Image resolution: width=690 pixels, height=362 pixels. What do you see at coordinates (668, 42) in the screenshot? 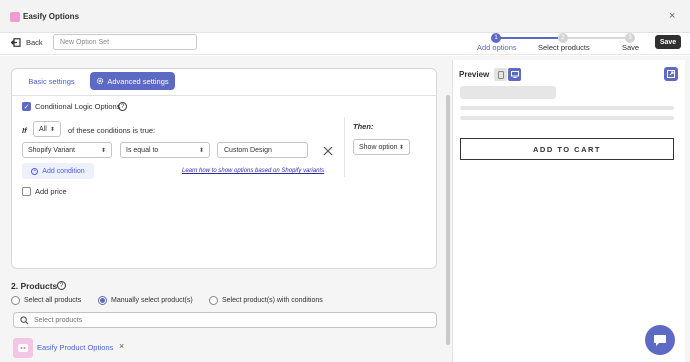
I see `save-button: Save` at bounding box center [668, 42].